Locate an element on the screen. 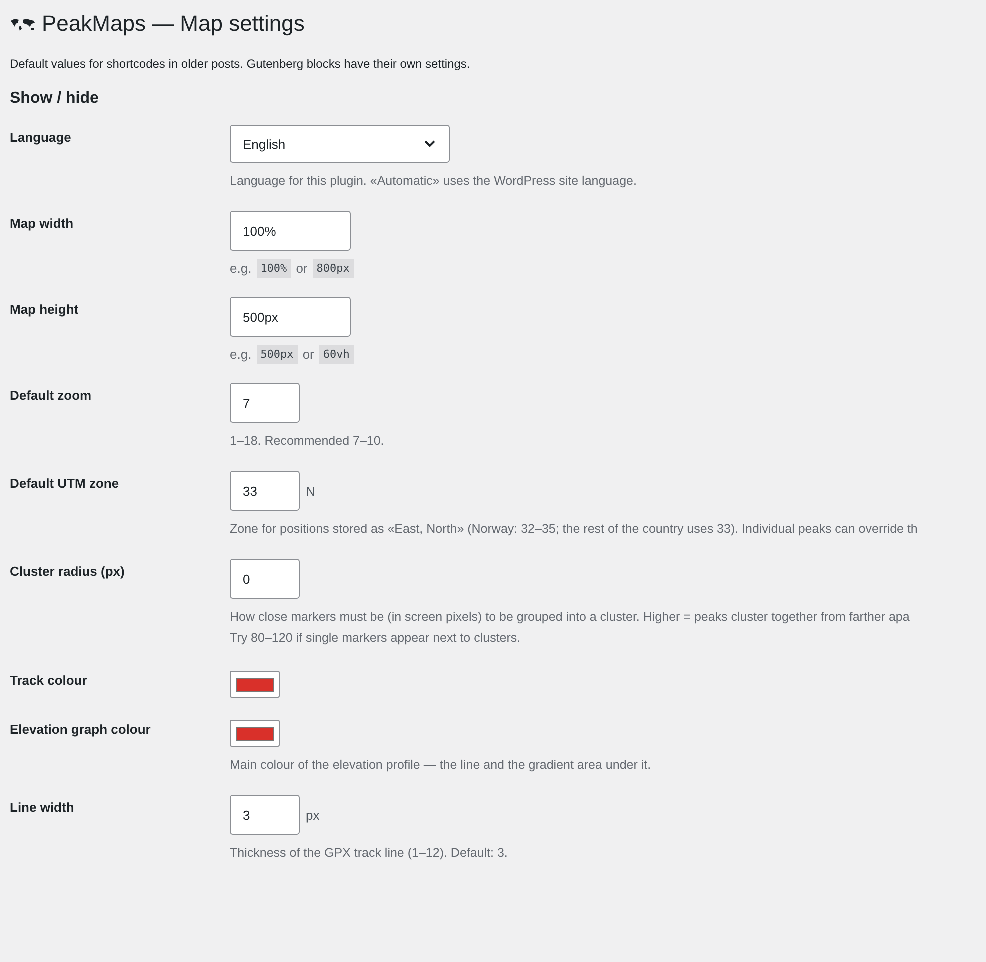 Image resolution: width=986 pixels, height=962 pixels. setting-label: Elevation graph colour is located at coordinates (81, 729).